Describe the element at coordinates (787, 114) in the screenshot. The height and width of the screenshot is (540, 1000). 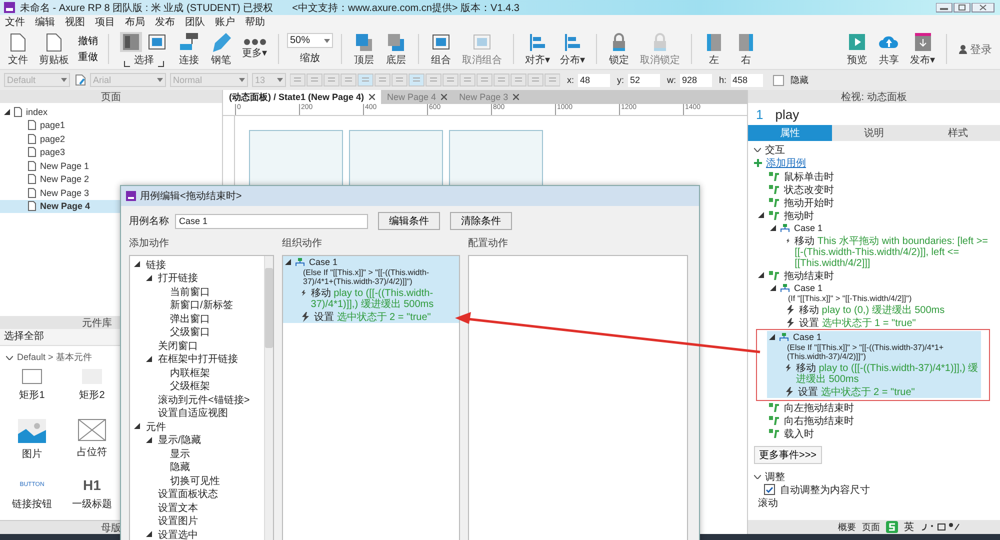
I see `widget-name: play` at that location.